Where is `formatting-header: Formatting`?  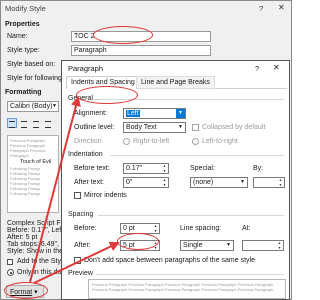
formatting-header: Formatting is located at coordinates (23, 92).